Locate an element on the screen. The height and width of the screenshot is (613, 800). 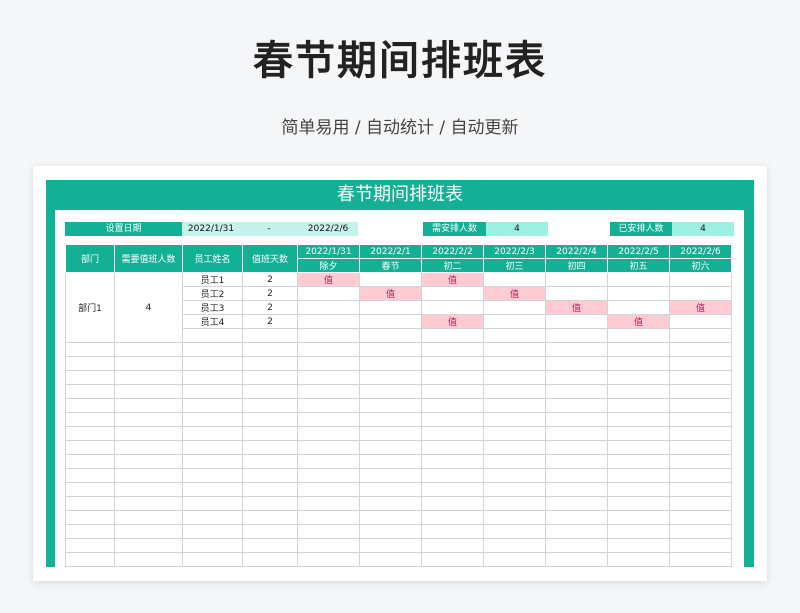
employee-name-cell: 员工4 is located at coordinates (212, 321).